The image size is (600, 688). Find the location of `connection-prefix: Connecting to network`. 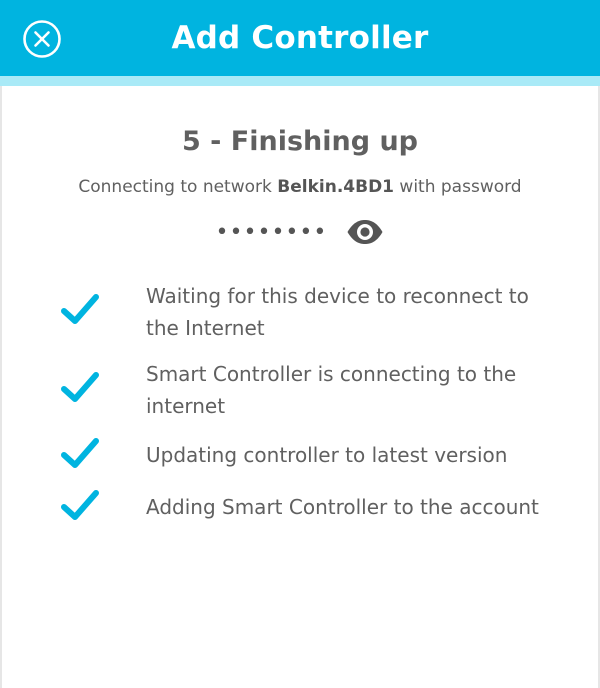

connection-prefix: Connecting to network is located at coordinates (175, 187).